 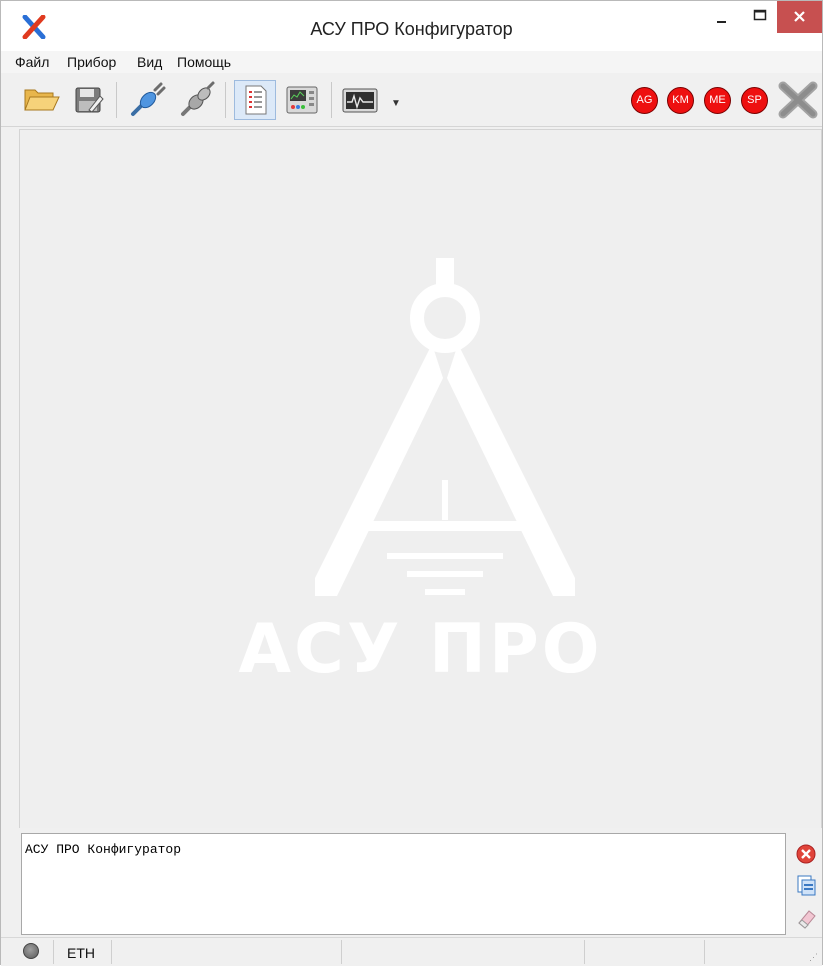 I want to click on device-panel-icon, so click(x=302, y=100).